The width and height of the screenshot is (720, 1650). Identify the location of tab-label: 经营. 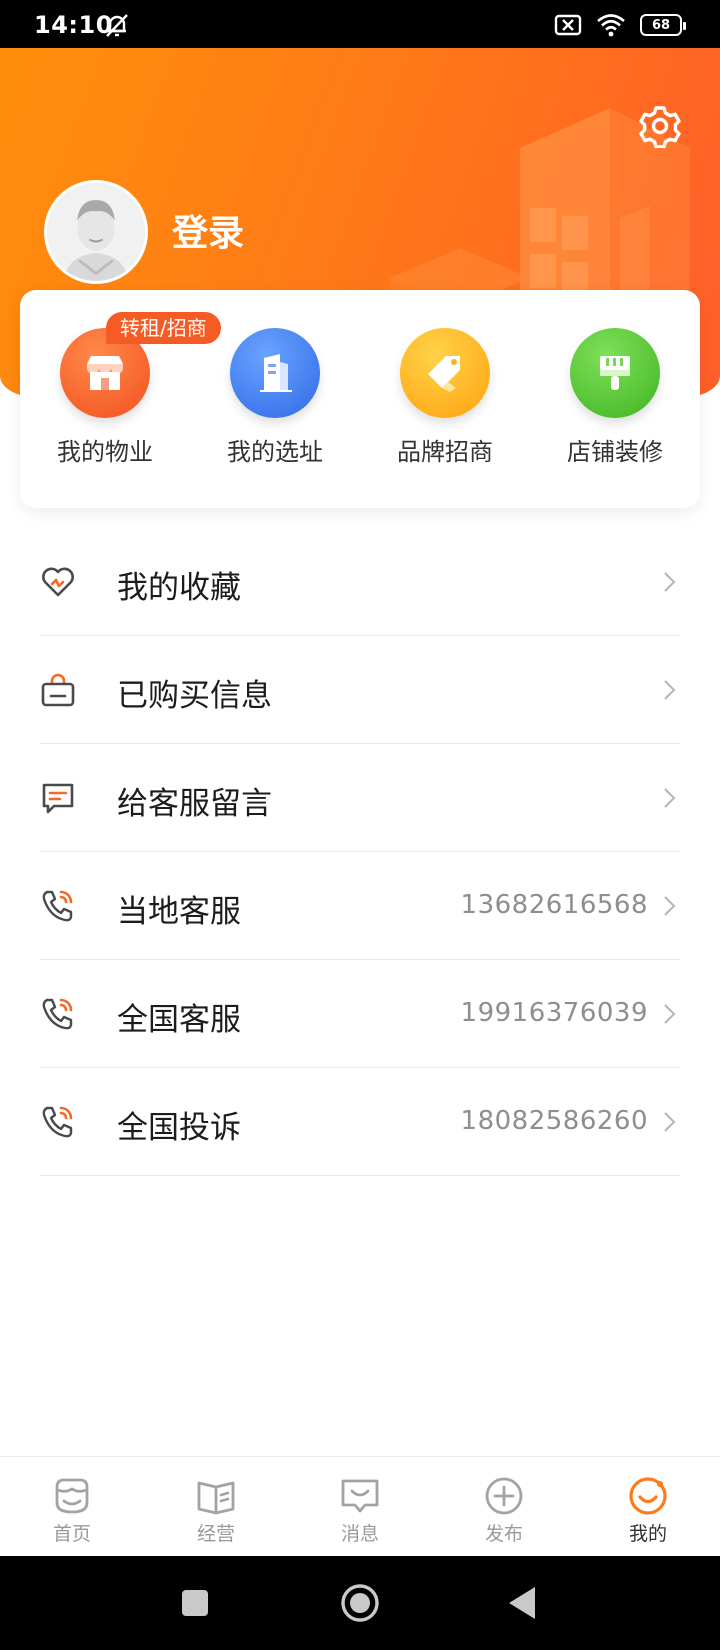
(215, 1534).